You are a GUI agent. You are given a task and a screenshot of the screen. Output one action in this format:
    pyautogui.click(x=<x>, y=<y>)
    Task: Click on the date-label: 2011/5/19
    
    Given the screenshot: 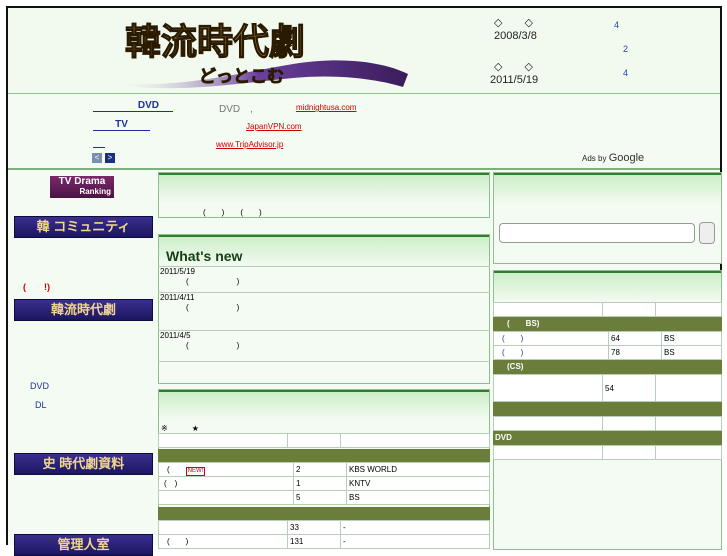 What is the action you would take?
    pyautogui.click(x=514, y=80)
    